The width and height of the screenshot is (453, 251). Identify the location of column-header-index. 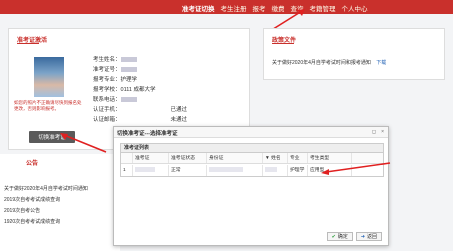
(127, 158).